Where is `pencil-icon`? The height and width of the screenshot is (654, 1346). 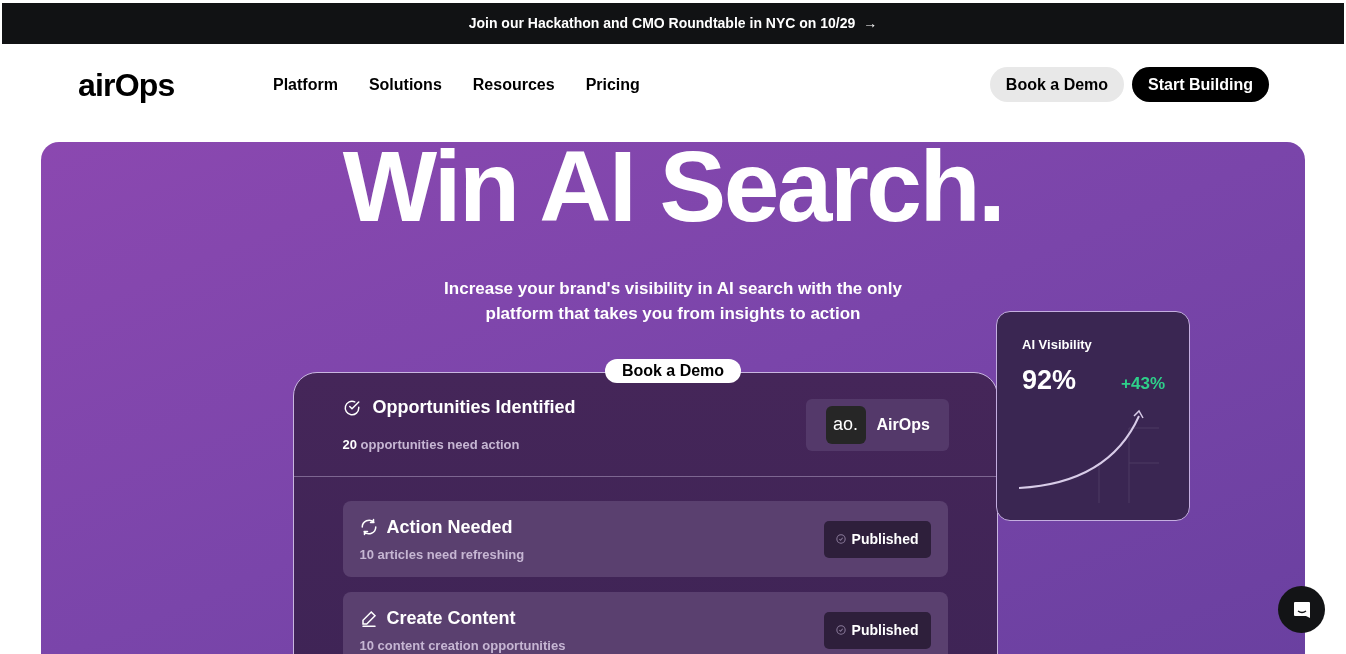
pencil-icon is located at coordinates (368, 618).